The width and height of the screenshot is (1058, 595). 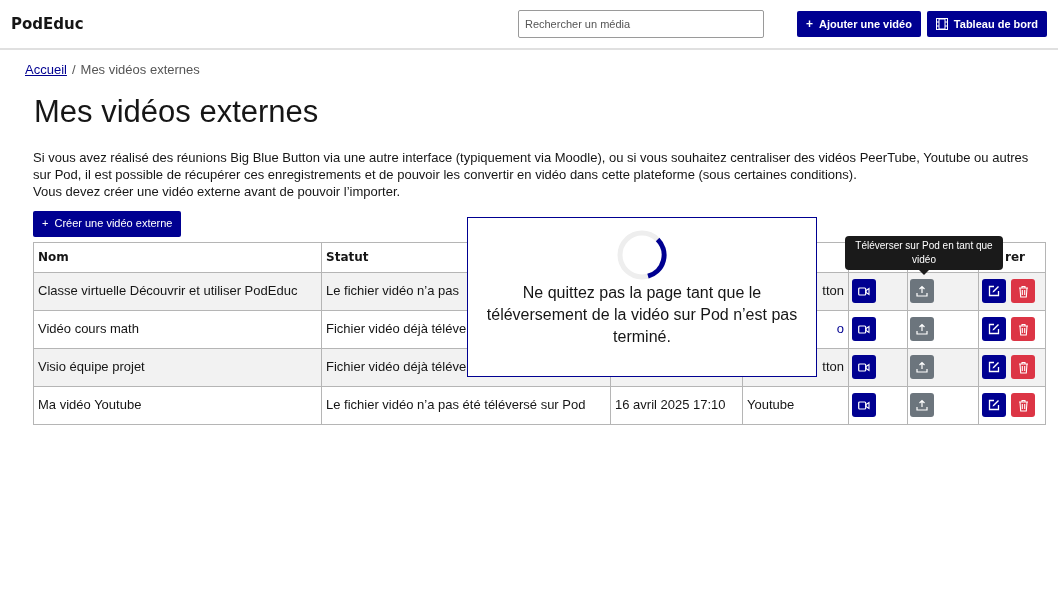 What do you see at coordinates (840, 329) in the screenshot?
I see `table-link: o` at bounding box center [840, 329].